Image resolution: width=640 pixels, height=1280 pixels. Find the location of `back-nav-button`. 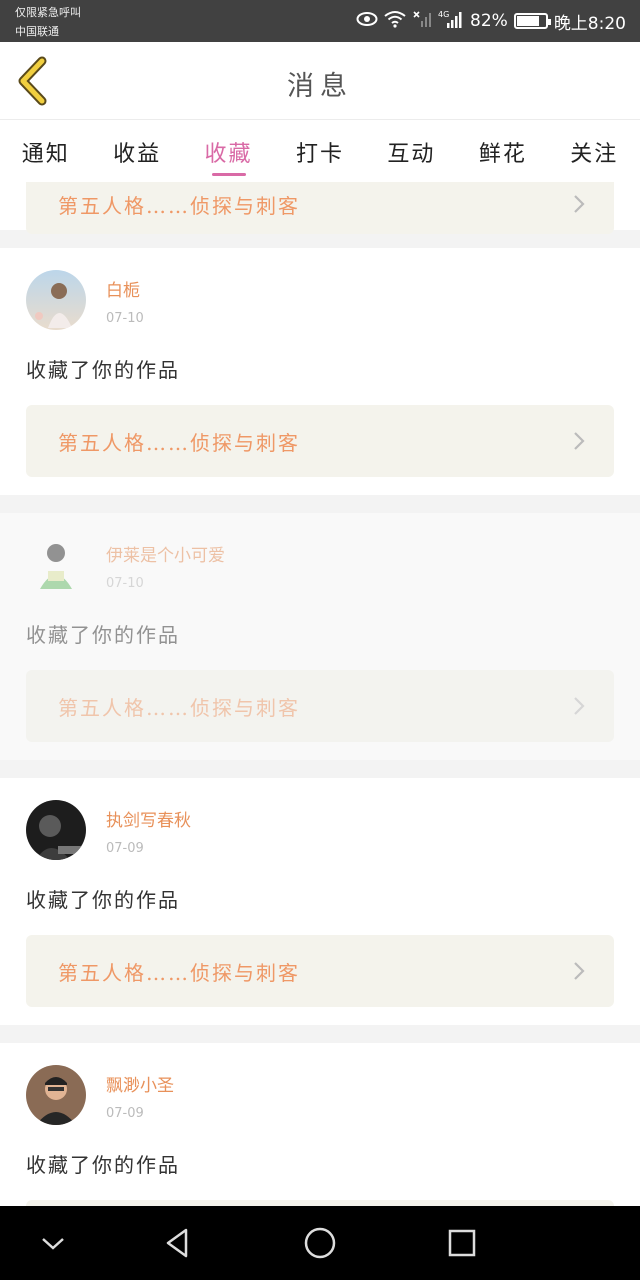

back-nav-button is located at coordinates (177, 1243).